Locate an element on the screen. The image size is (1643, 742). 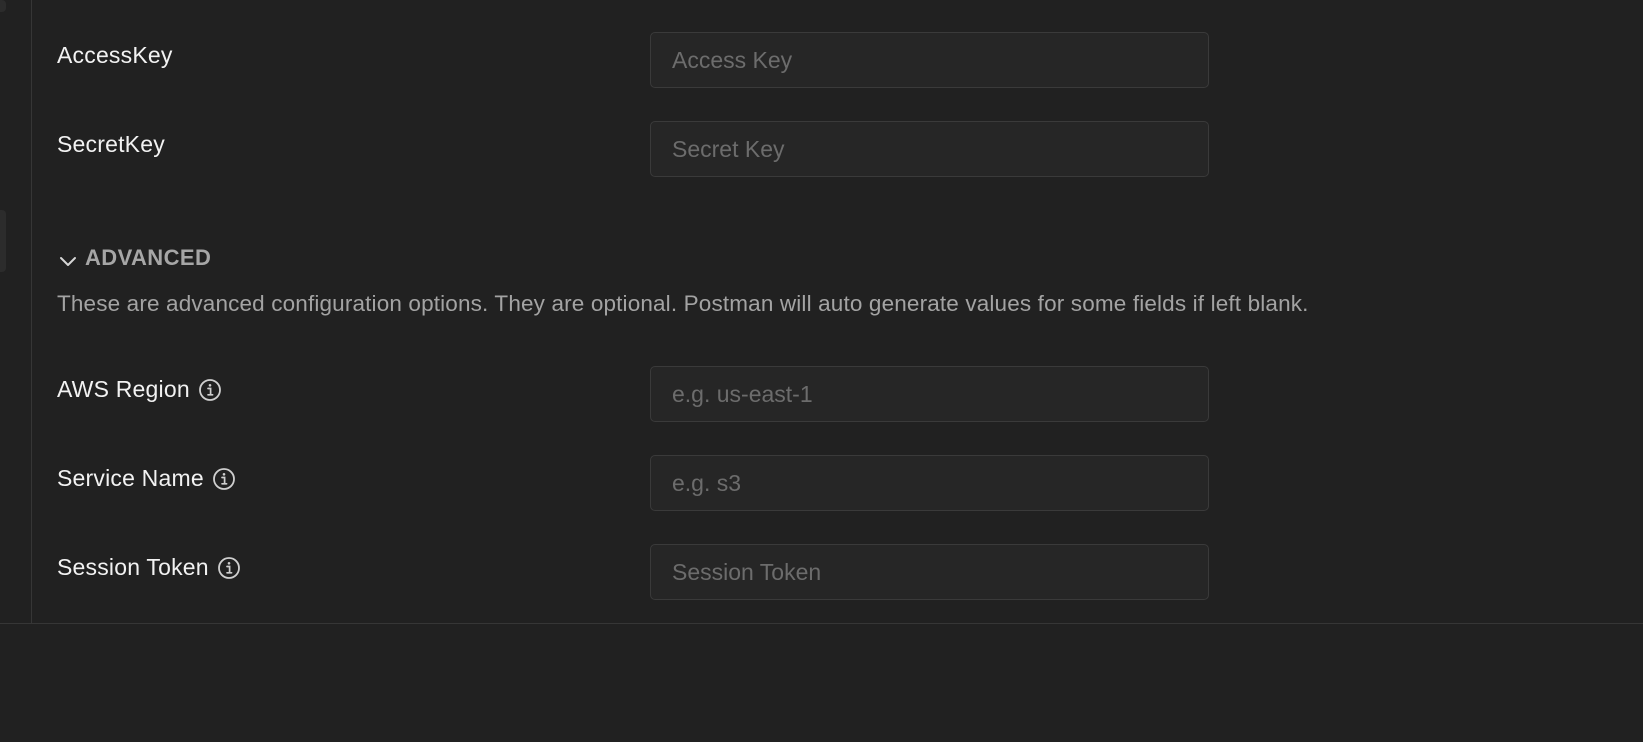
aws-region-input is located at coordinates (929, 394).